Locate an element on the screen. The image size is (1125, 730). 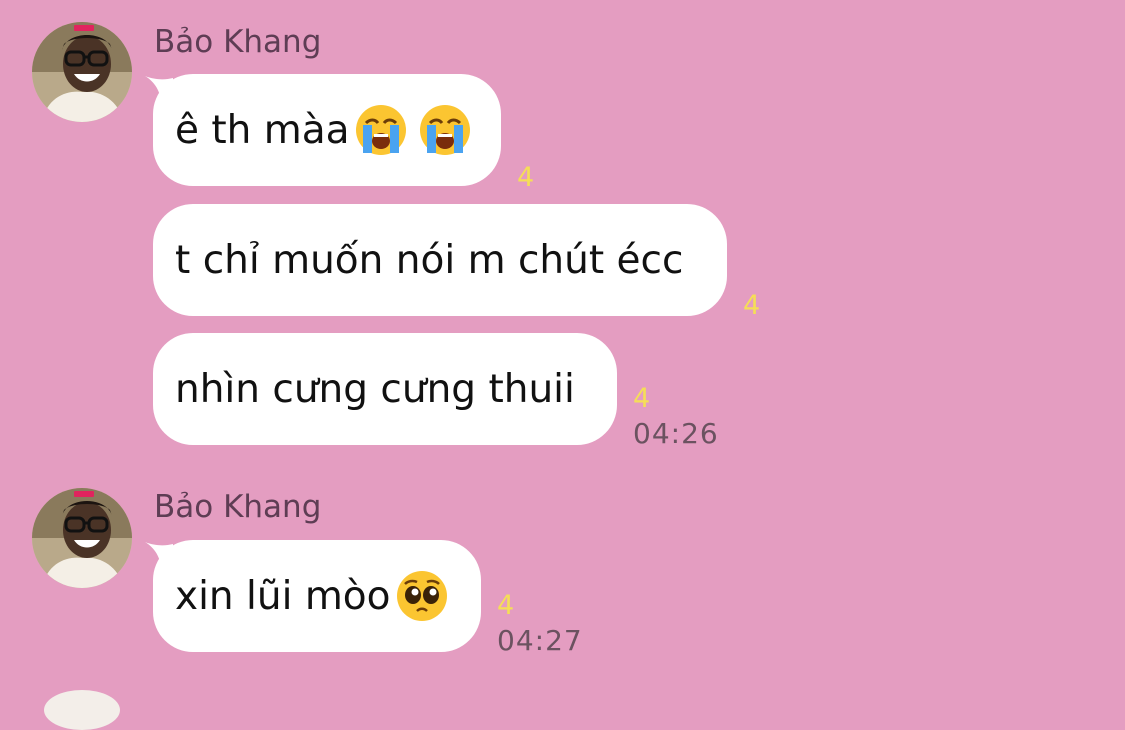
message-text: ê th màa is located at coordinates (262, 130).